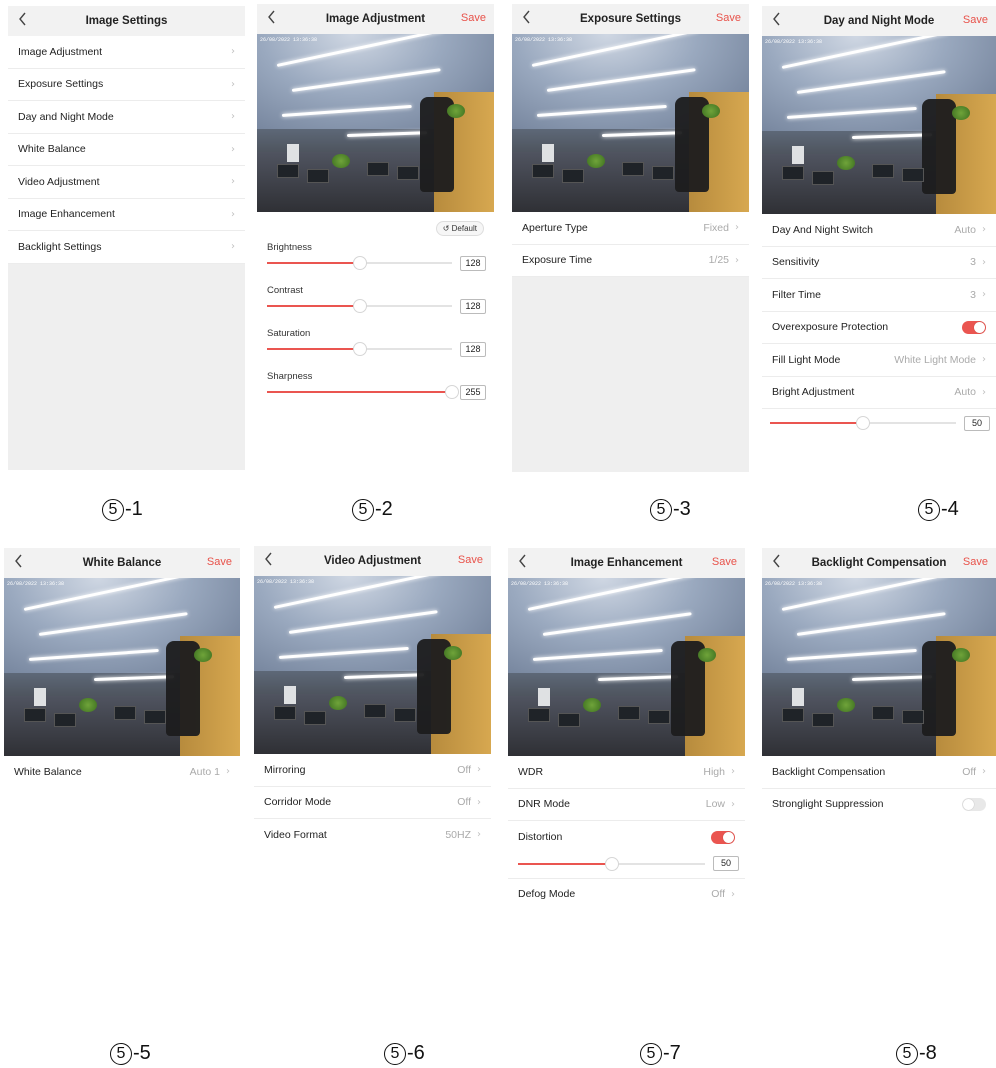 The width and height of the screenshot is (996, 1068). What do you see at coordinates (626, 805) in the screenshot?
I see `dnr-mode-row: DNR Mode Low ›` at bounding box center [626, 805].